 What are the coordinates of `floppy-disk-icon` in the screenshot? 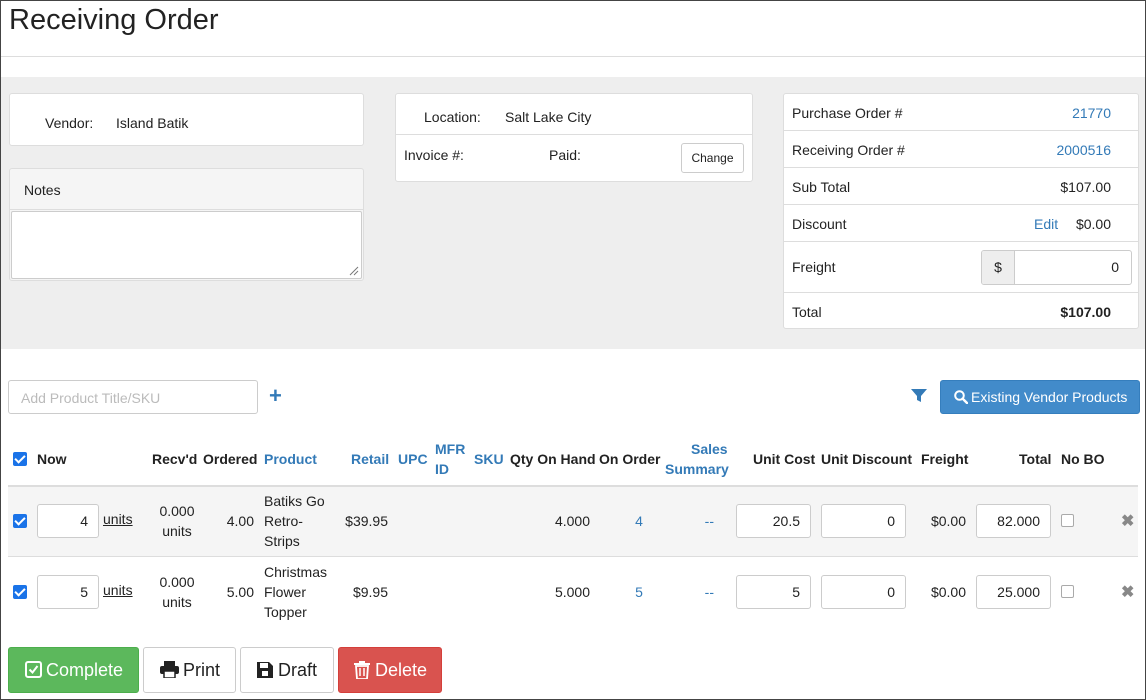 It's located at (265, 670).